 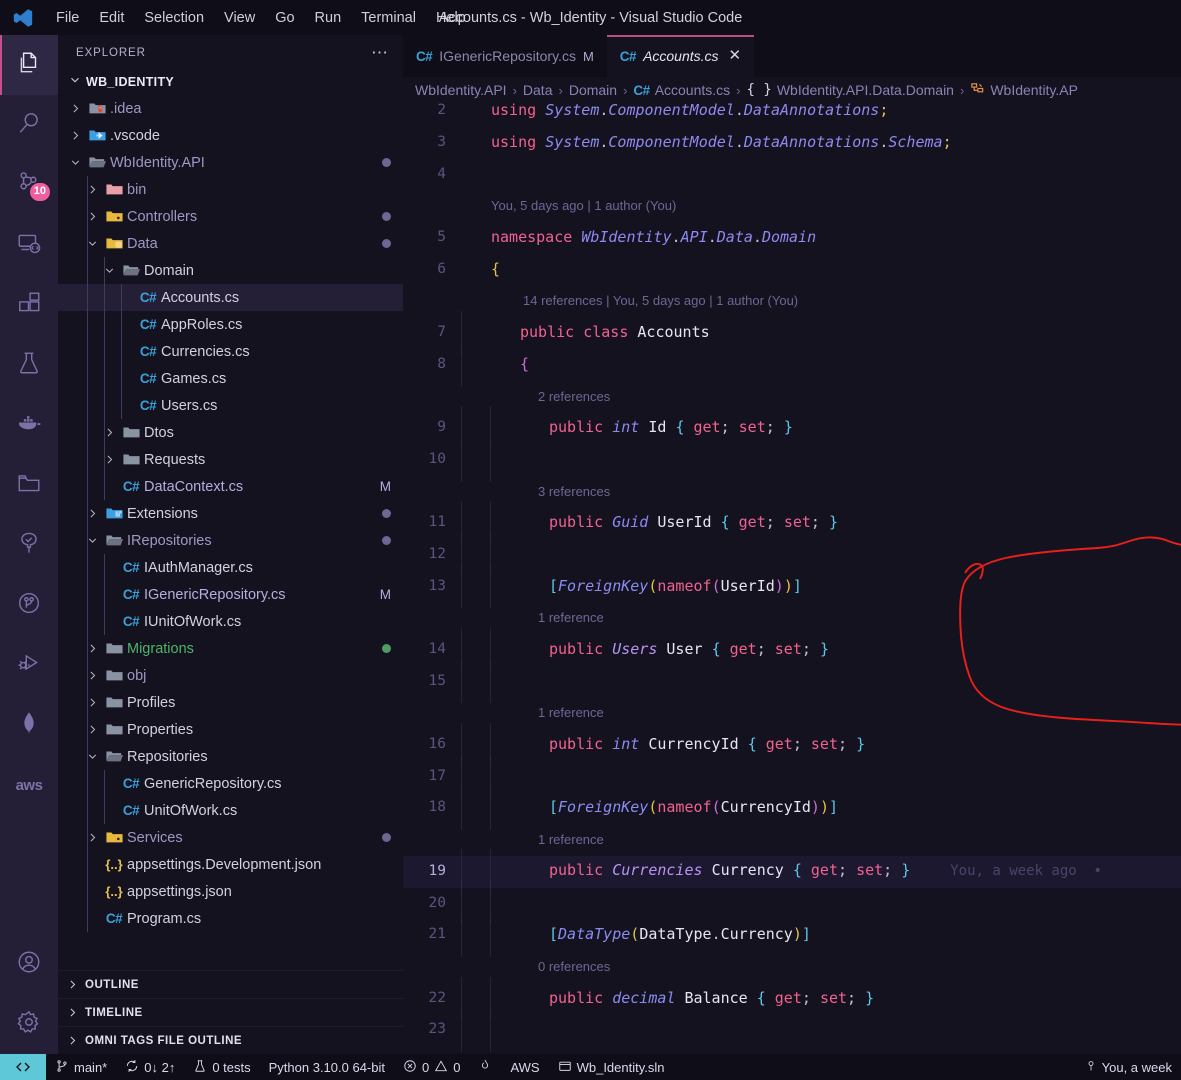 What do you see at coordinates (230, 135) in the screenshot?
I see `tree-item--vscode: .vscode` at bounding box center [230, 135].